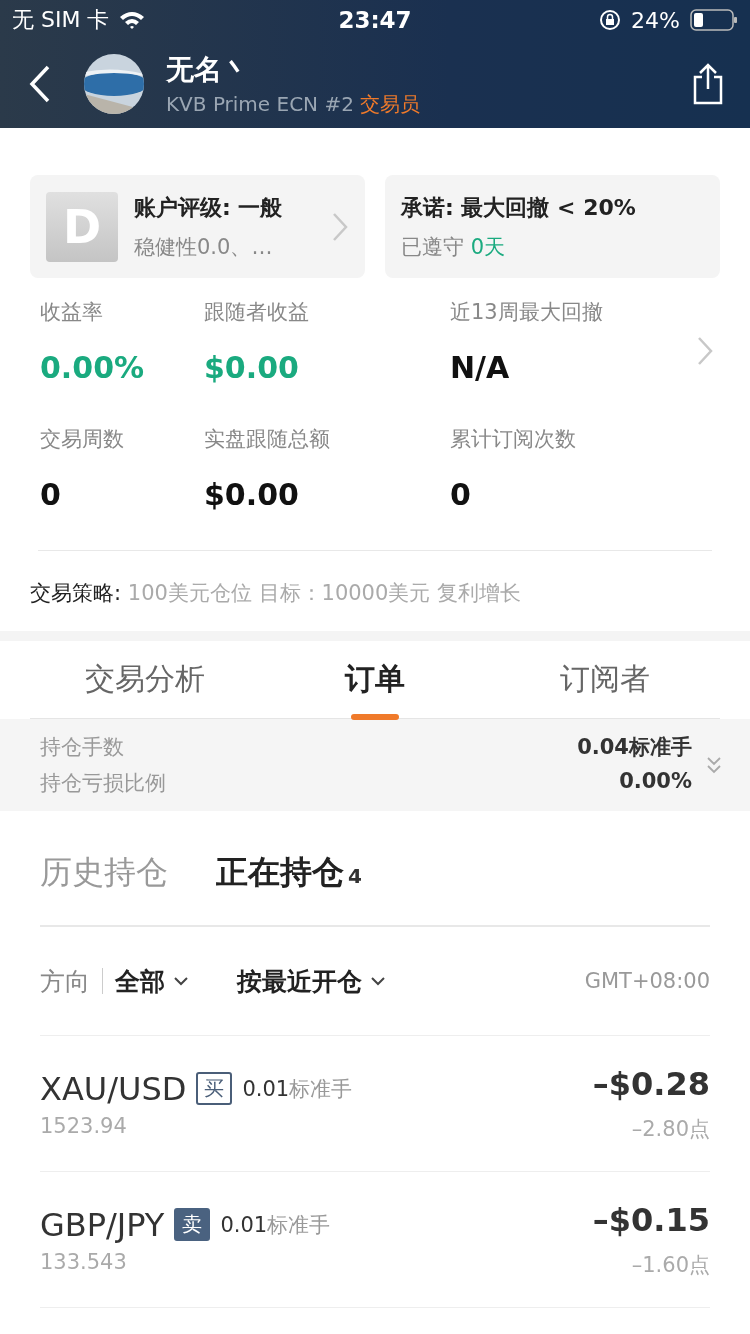  Describe the element at coordinates (605, 679) in the screenshot. I see `tab: 订阅者` at that location.